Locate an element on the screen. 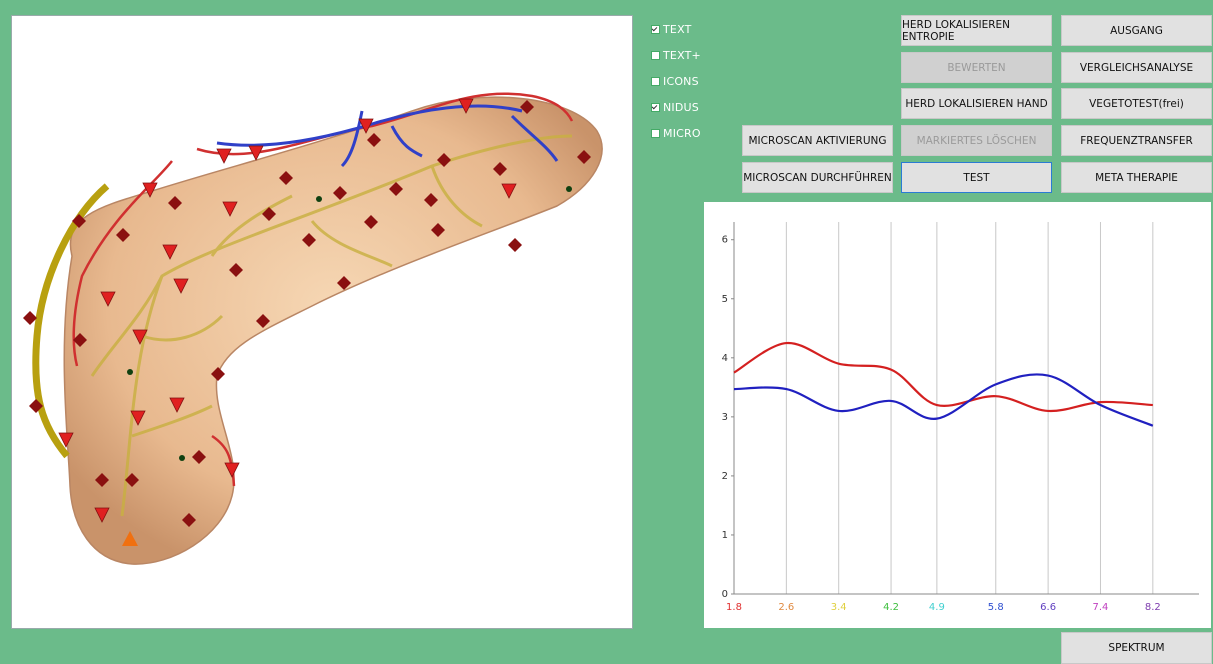  x-tick-label: 4.9 is located at coordinates (937, 607).